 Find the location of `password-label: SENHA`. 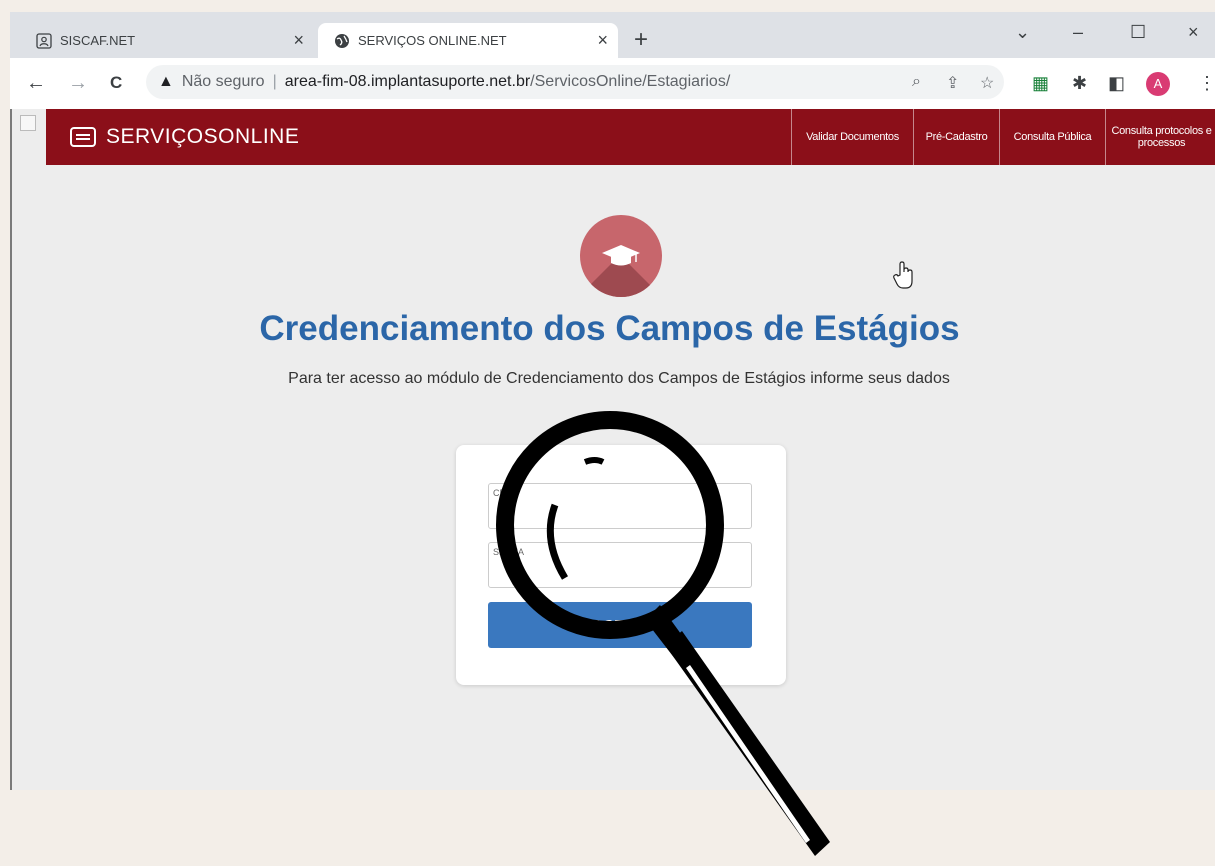

password-label: SENHA is located at coordinates (509, 552).